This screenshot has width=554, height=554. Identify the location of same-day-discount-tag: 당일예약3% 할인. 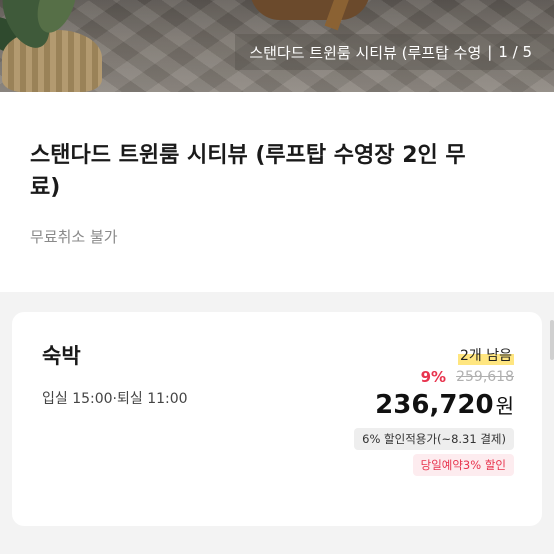
(463, 465).